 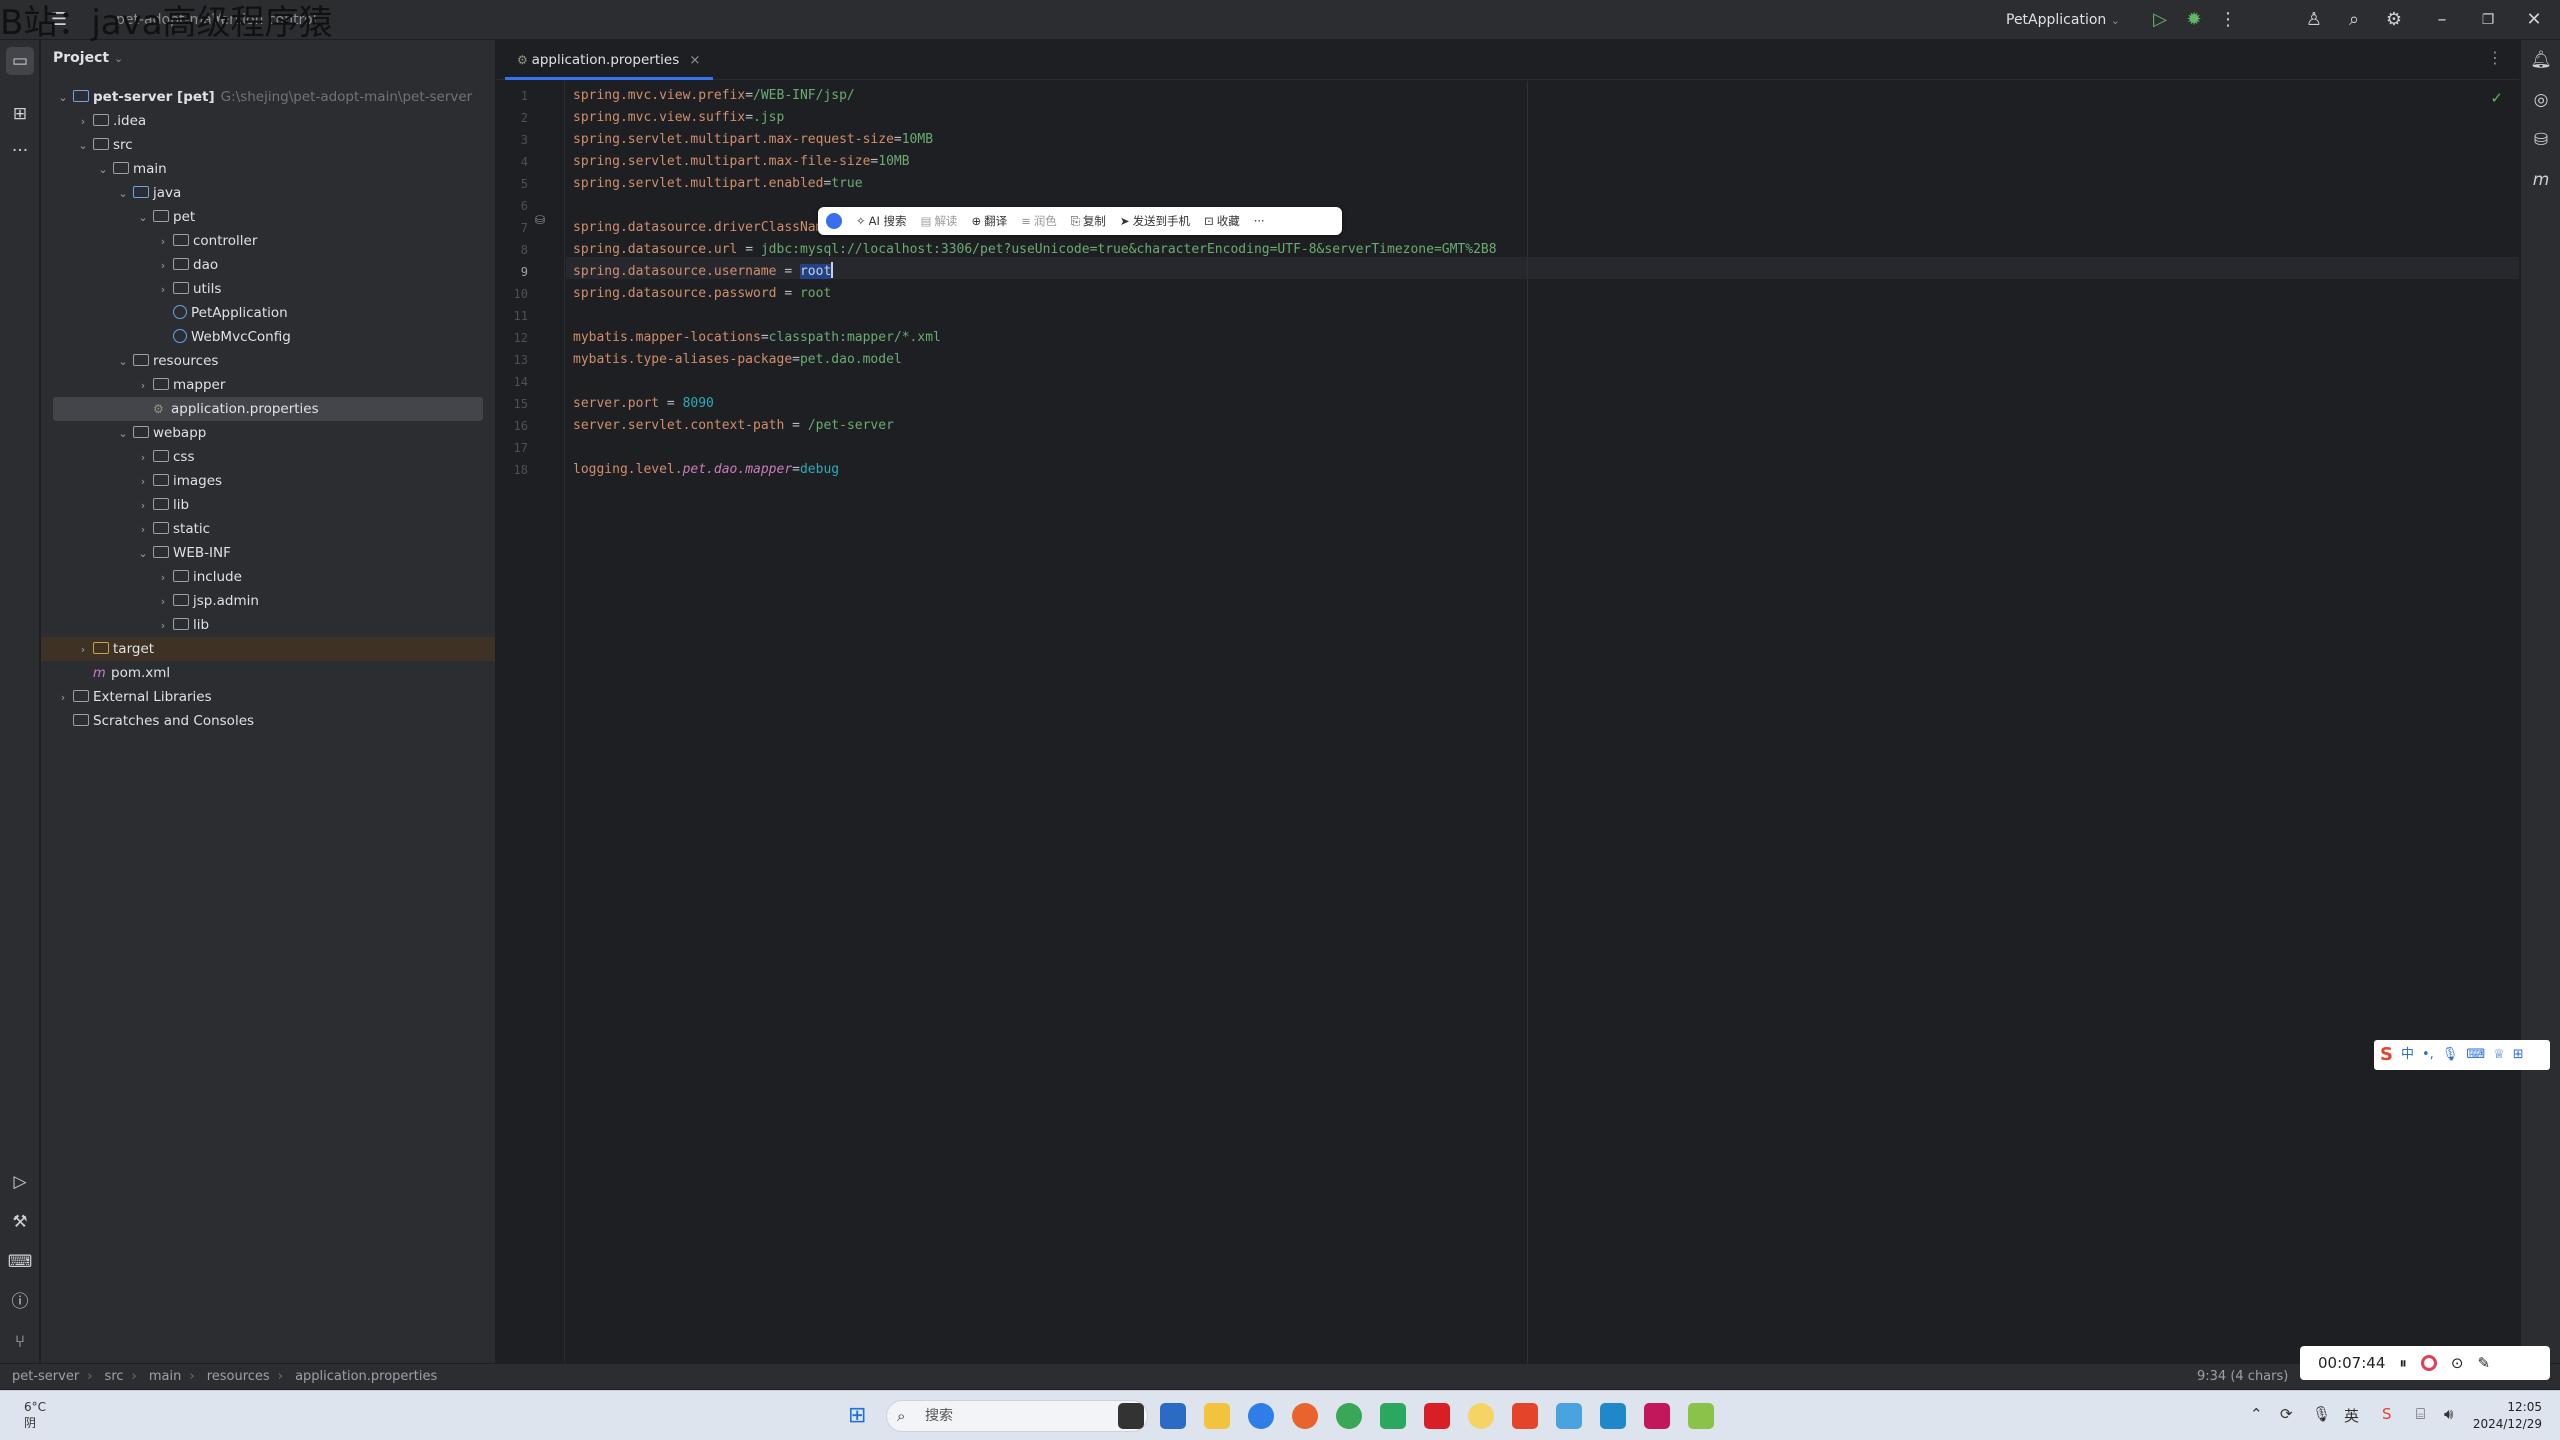 I want to click on taskbar-search: ⌕ 搜索, so click(x=1017, y=1416).